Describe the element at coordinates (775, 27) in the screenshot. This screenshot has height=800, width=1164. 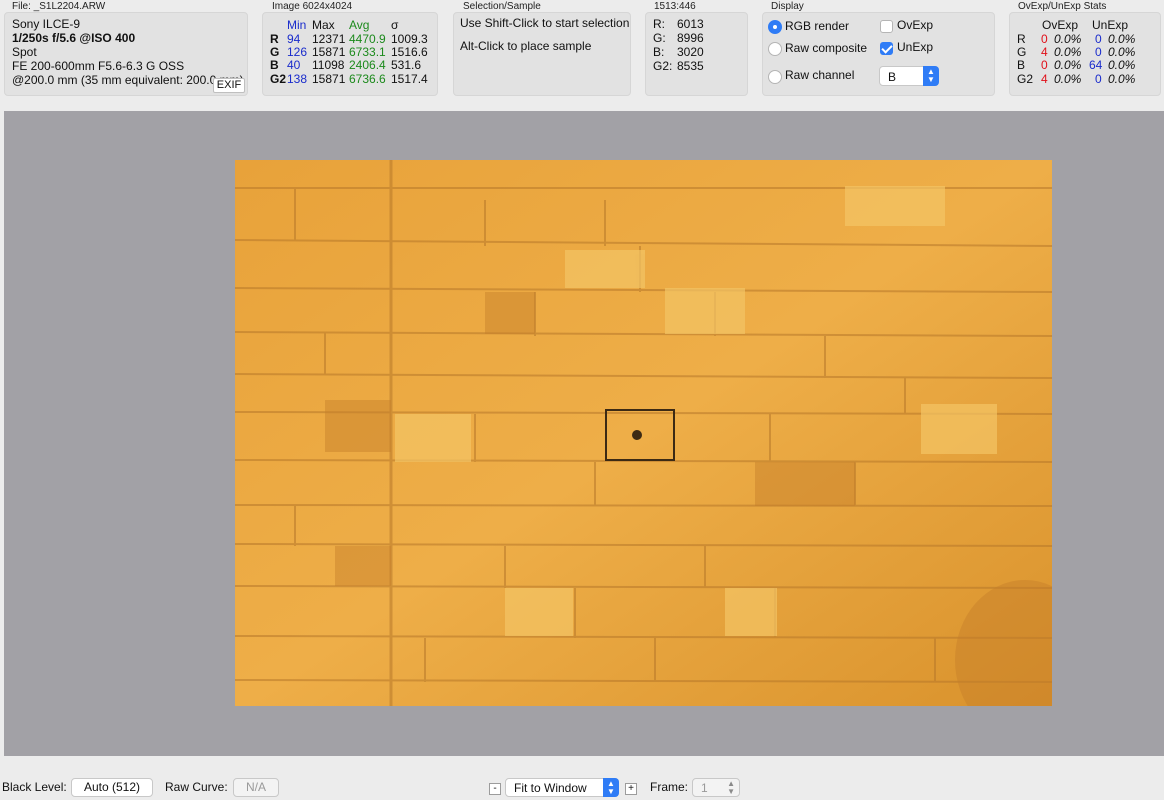
I see `rgb-render-radio` at that location.